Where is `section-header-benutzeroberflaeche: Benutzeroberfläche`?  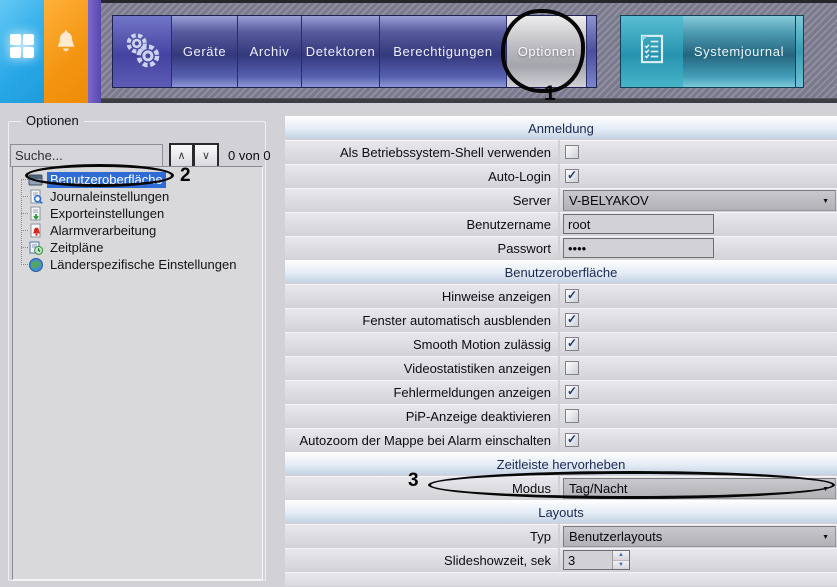 section-header-benutzeroberflaeche: Benutzeroberfläche is located at coordinates (561, 271).